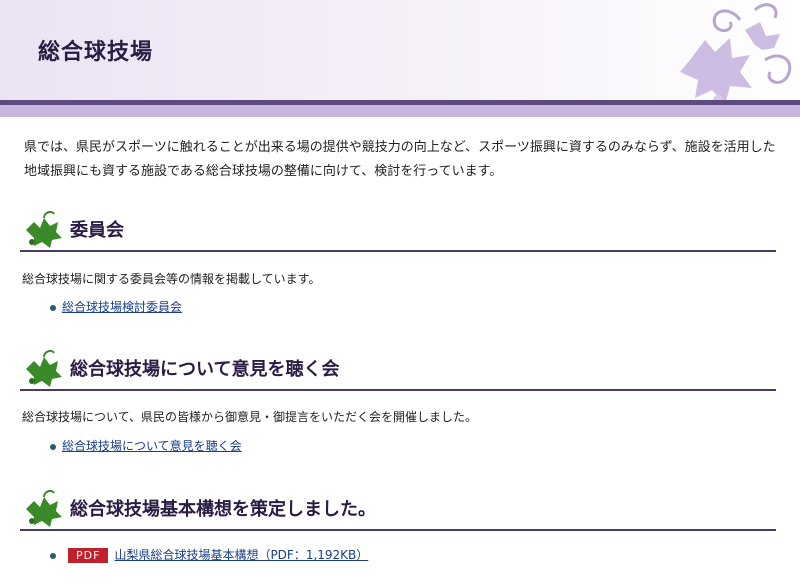 The width and height of the screenshot is (800, 583). I want to click on list-item: 総合球技場検討委員会, so click(116, 306).